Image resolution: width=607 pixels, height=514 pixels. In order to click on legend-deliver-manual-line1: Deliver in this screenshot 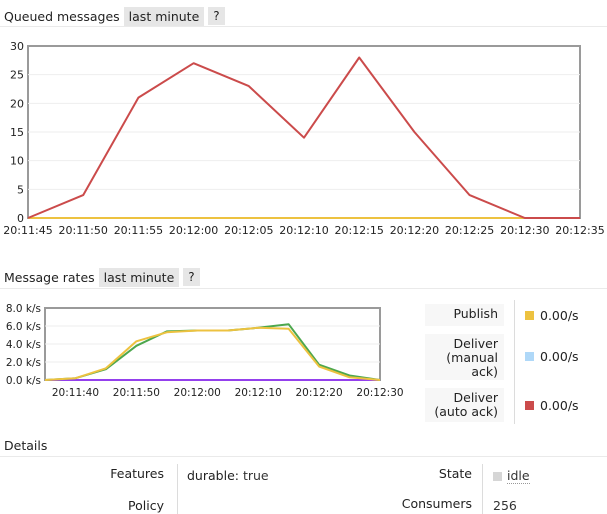, I will do `click(476, 343)`.